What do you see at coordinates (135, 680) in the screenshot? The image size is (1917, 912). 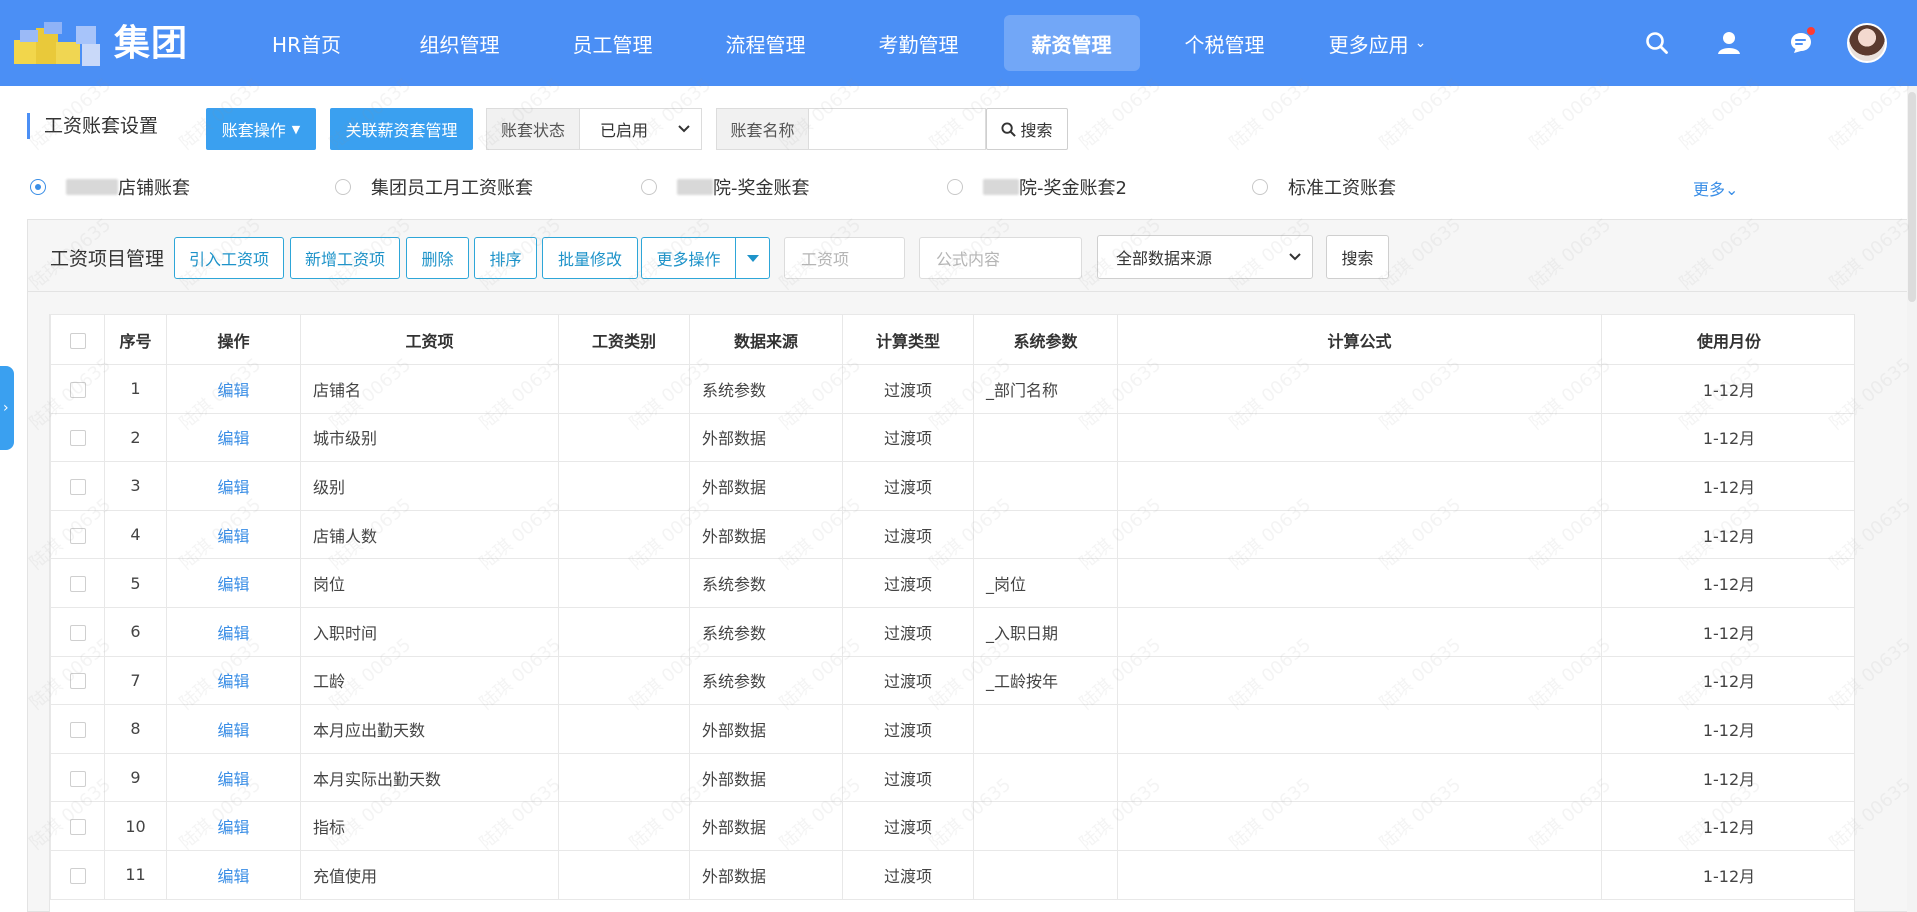 I see `cell-no: 7` at bounding box center [135, 680].